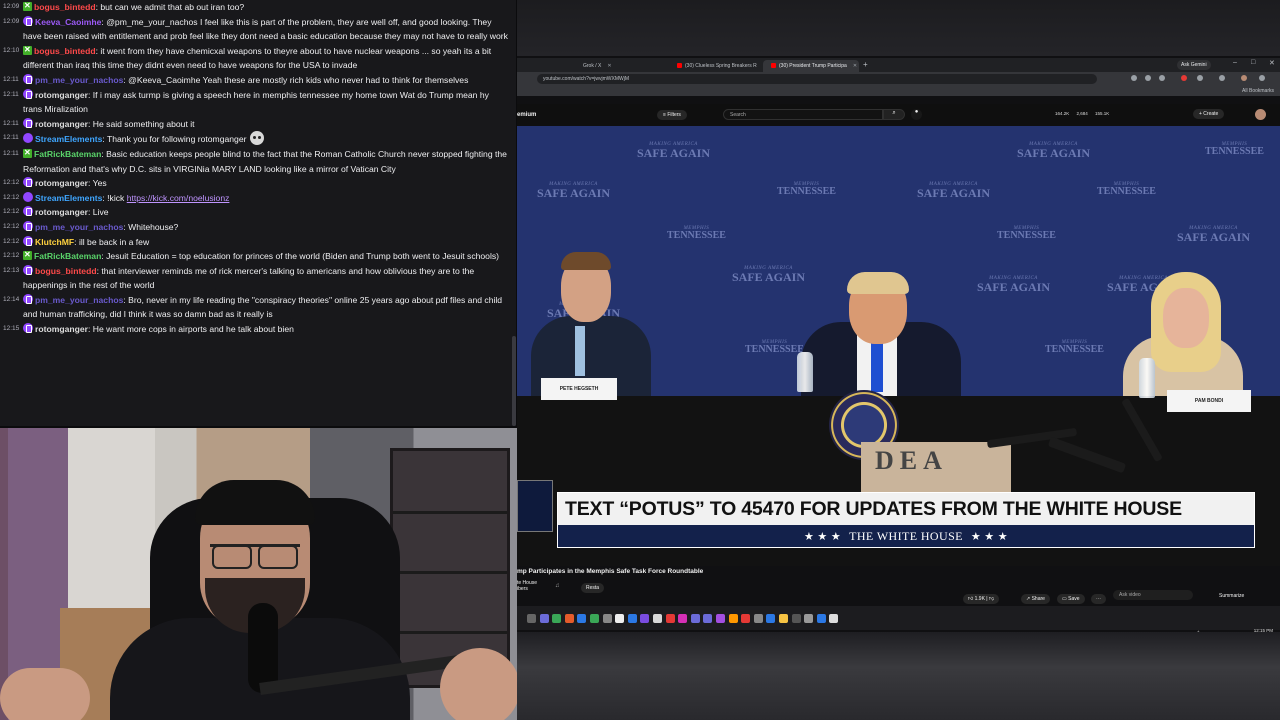  What do you see at coordinates (11, 241) in the screenshot?
I see `timestamp: 12:12` at bounding box center [11, 241].